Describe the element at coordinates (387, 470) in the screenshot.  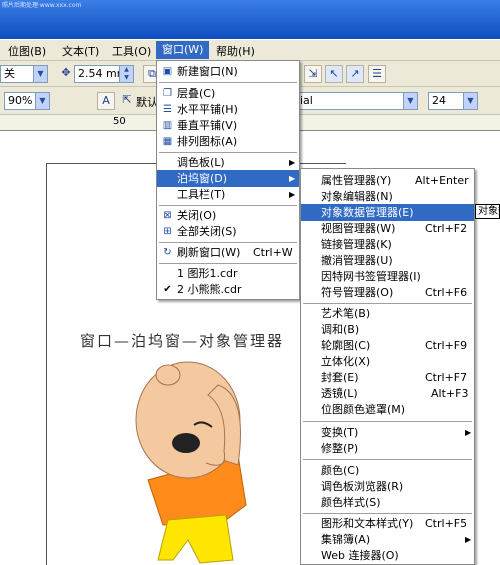
I see `menu-item-color: 颜色(C)` at that location.